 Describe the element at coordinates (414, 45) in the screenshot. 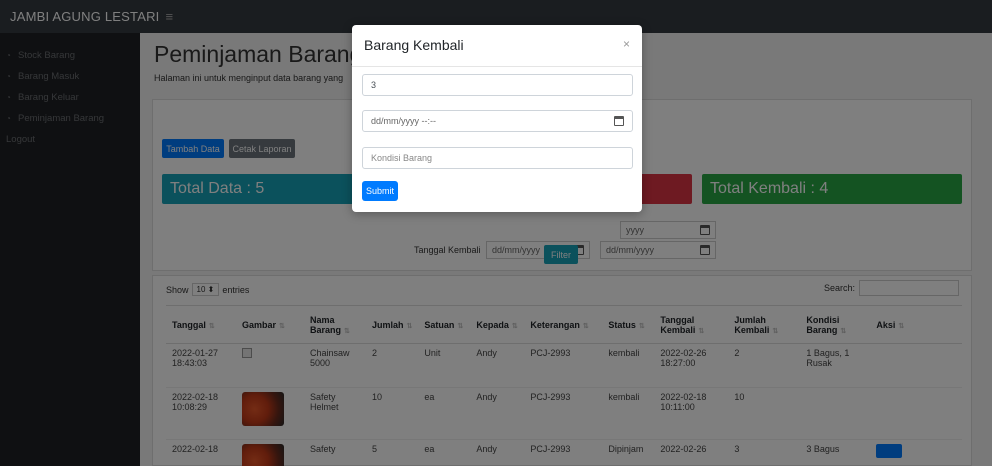

I see `modal-title: Barang Kembali` at that location.